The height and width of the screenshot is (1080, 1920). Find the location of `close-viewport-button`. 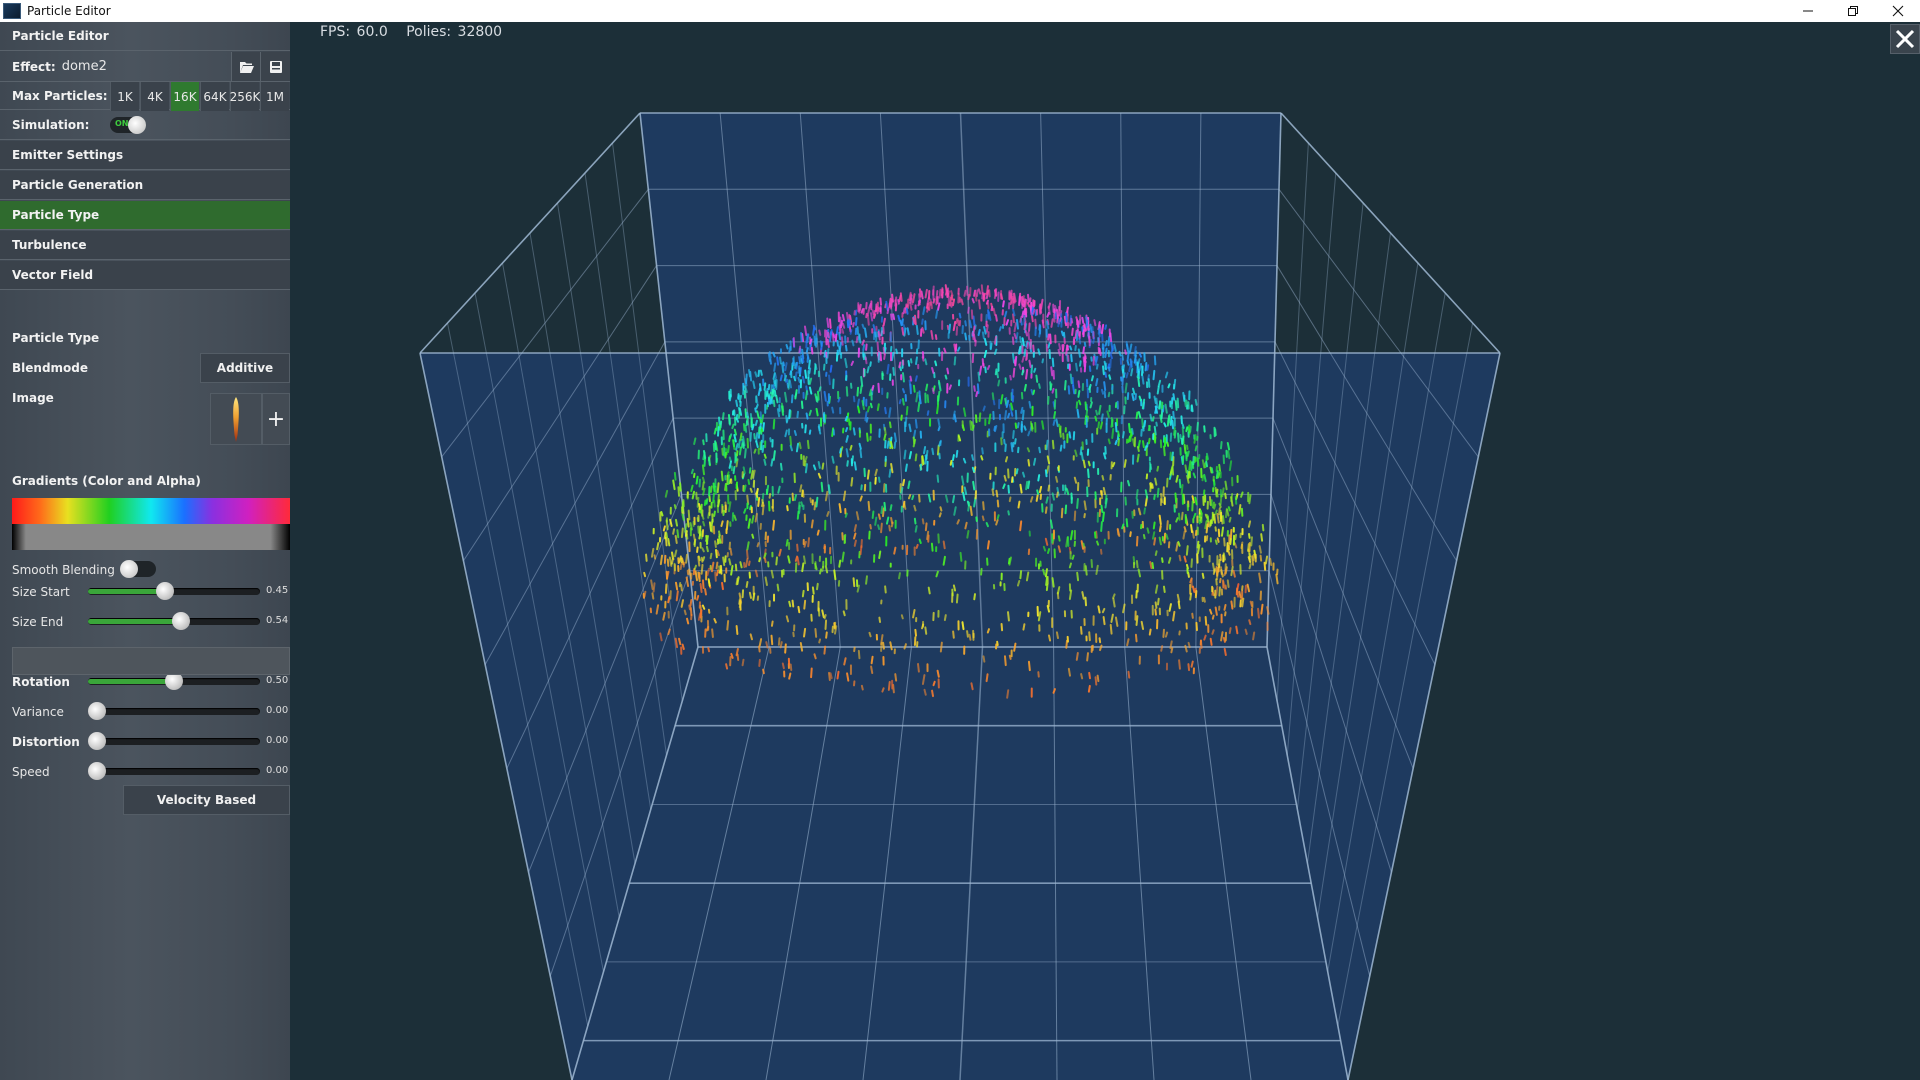

close-viewport-button is located at coordinates (1905, 39).